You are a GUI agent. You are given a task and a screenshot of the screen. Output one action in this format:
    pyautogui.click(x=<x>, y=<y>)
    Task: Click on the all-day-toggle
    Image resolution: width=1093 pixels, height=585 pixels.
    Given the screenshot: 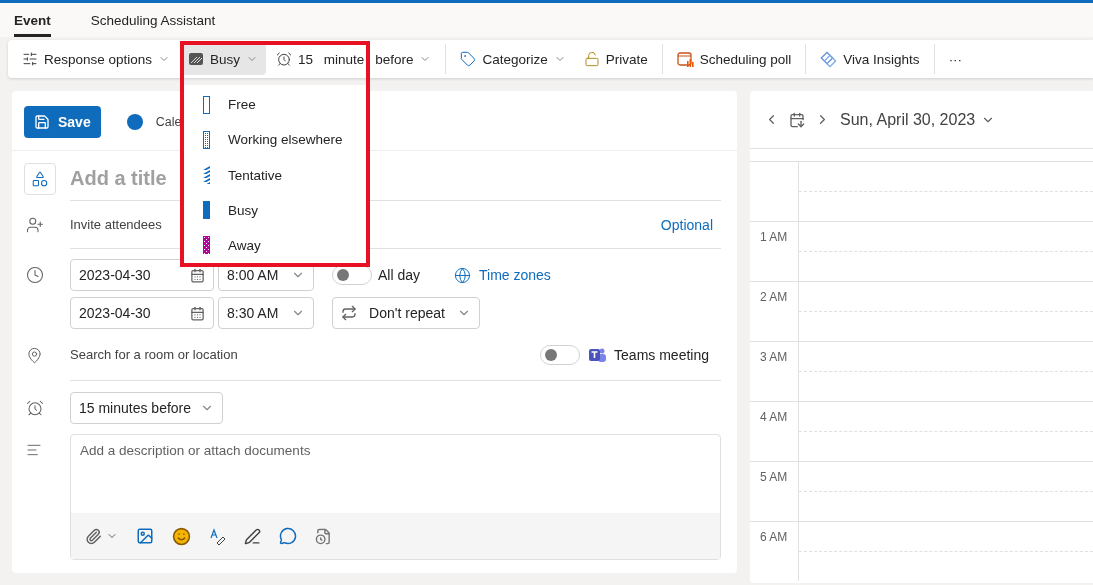 What is the action you would take?
    pyautogui.click(x=352, y=275)
    